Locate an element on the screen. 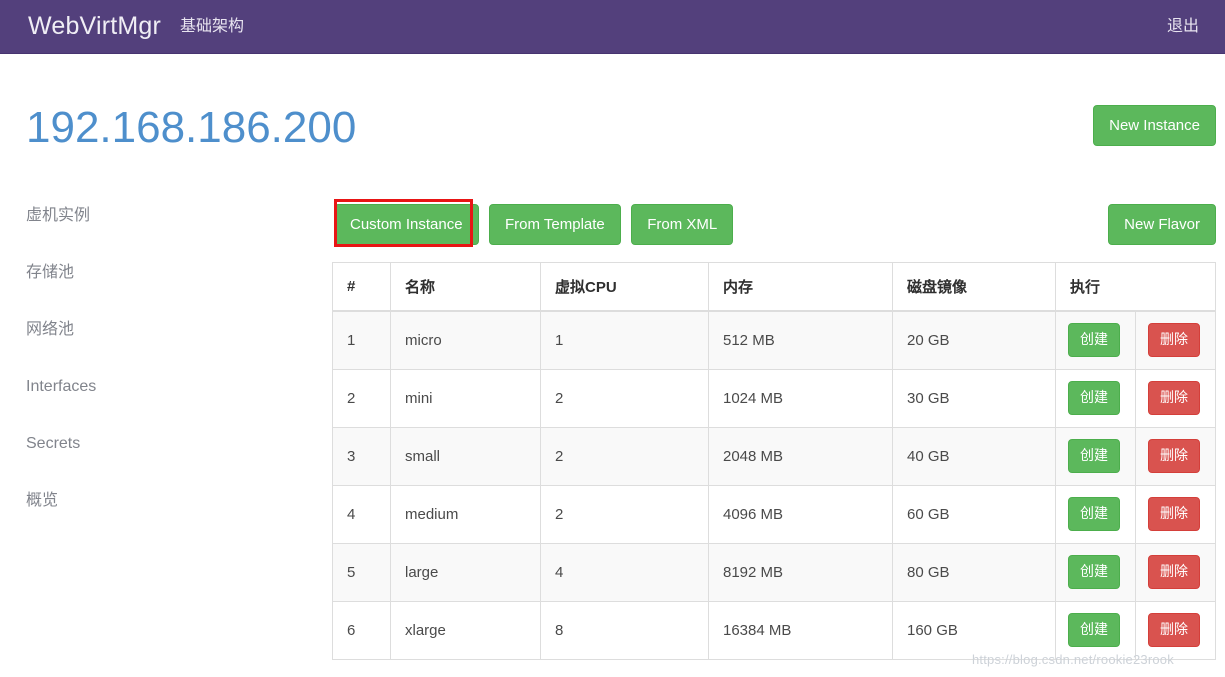 The width and height of the screenshot is (1225, 677). cell-memory: 16384 MB is located at coordinates (800, 630).